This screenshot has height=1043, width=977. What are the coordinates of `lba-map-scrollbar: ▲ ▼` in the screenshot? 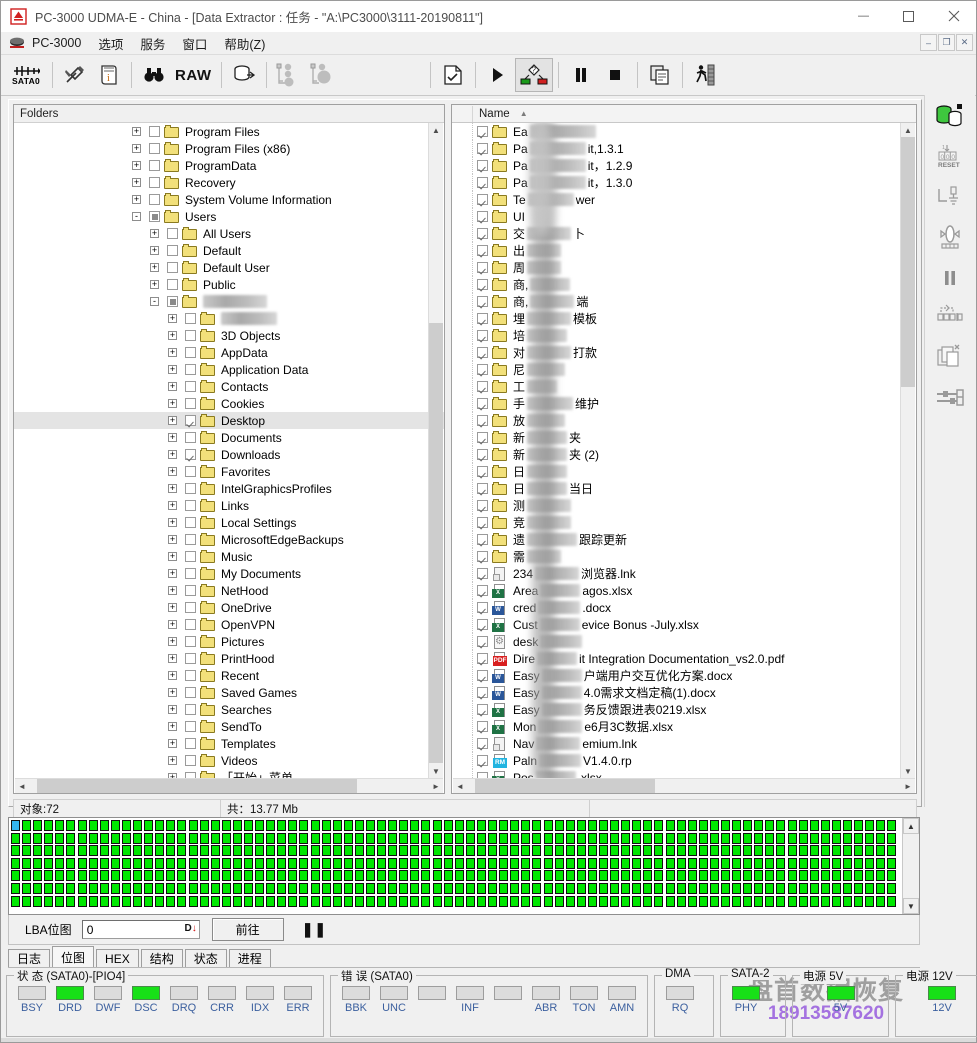 It's located at (910, 866).